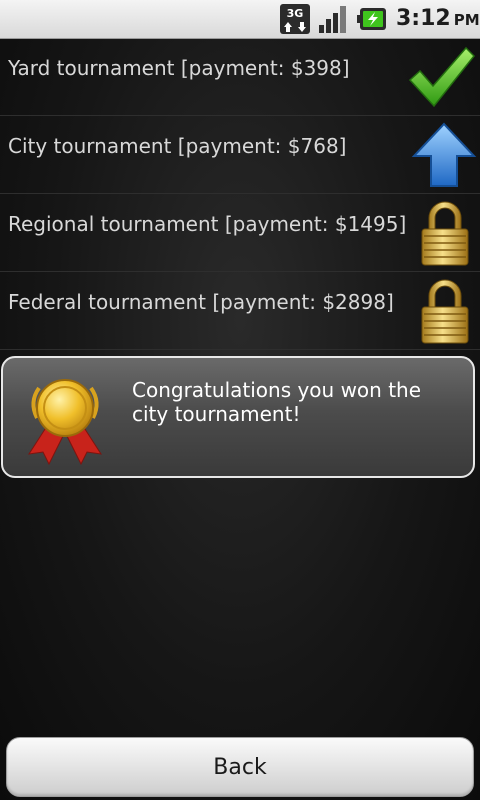  What do you see at coordinates (332, 19) in the screenshot?
I see `signal-strength-icon` at bounding box center [332, 19].